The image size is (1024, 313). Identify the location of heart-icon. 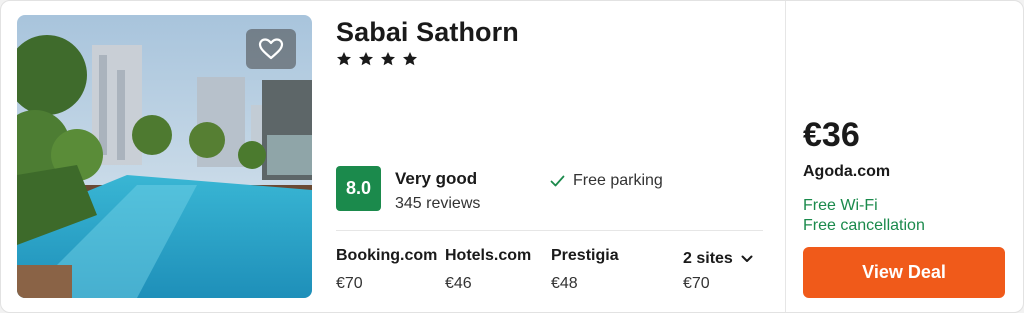
(271, 49).